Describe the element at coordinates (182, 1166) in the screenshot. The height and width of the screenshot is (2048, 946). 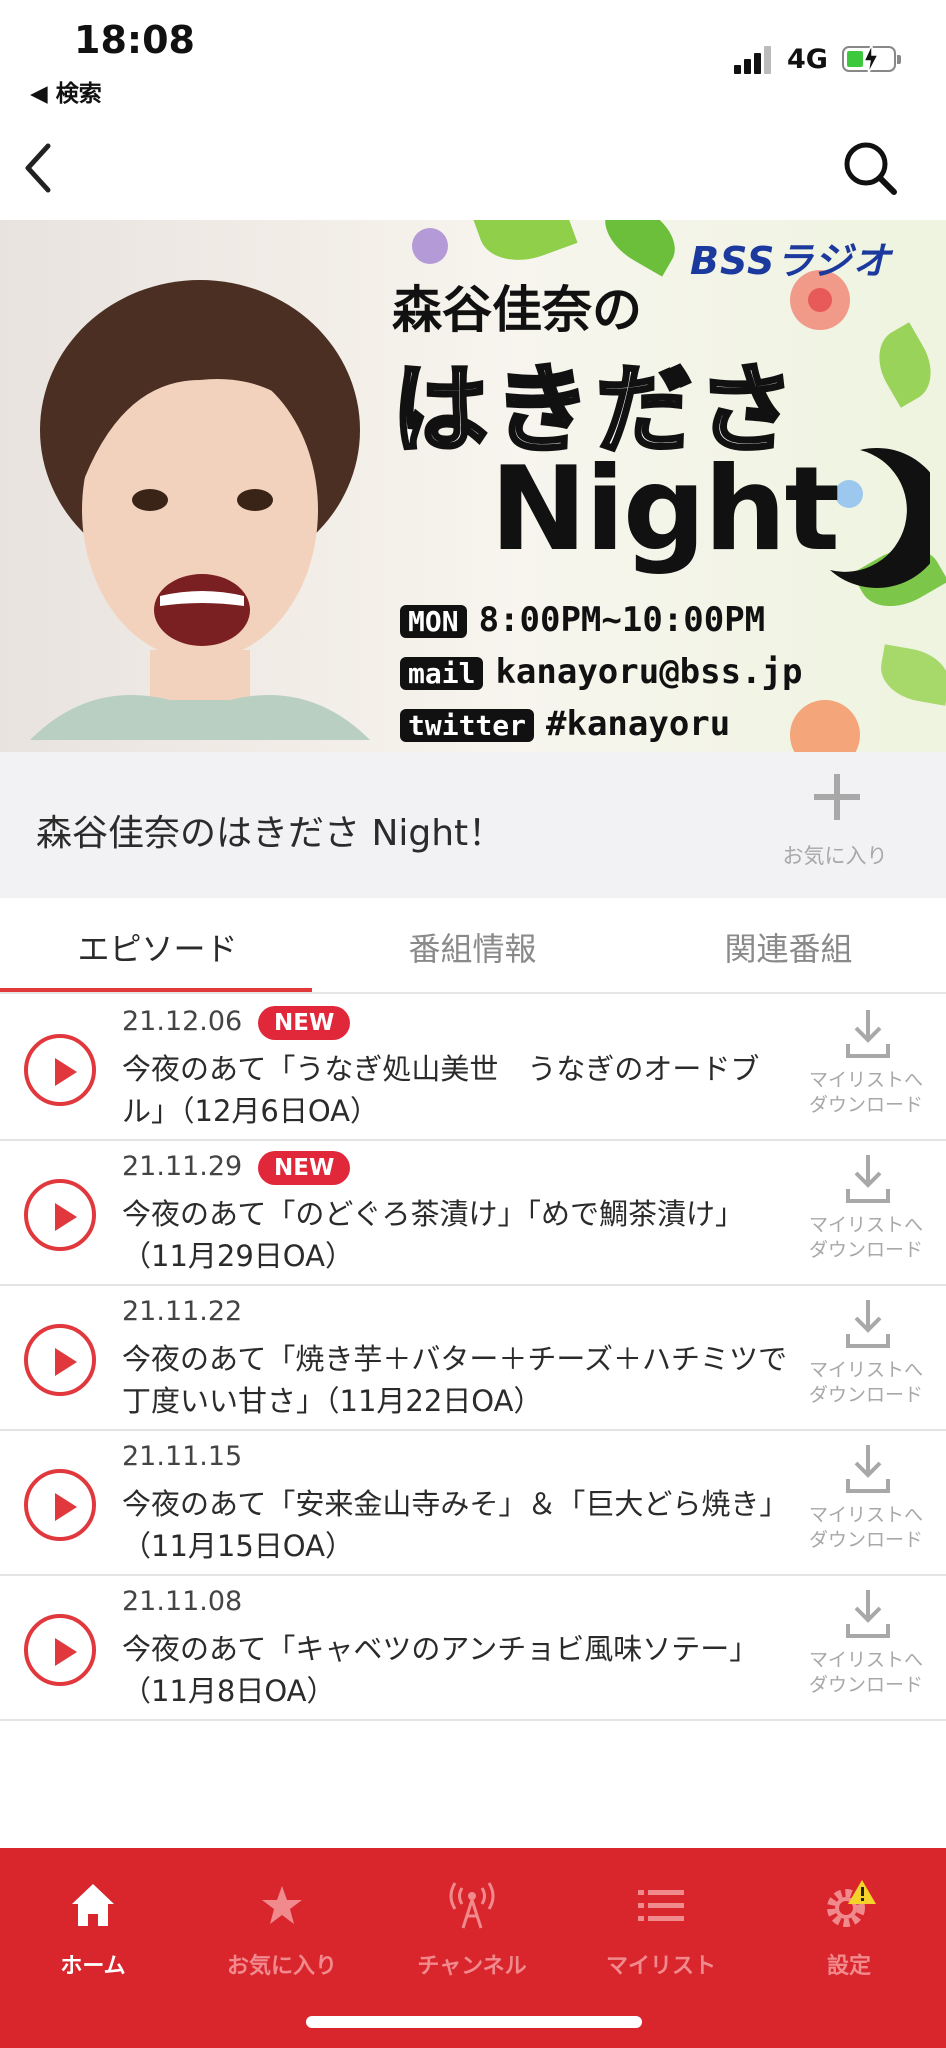
I see `episode-date: 21.11.29` at that location.